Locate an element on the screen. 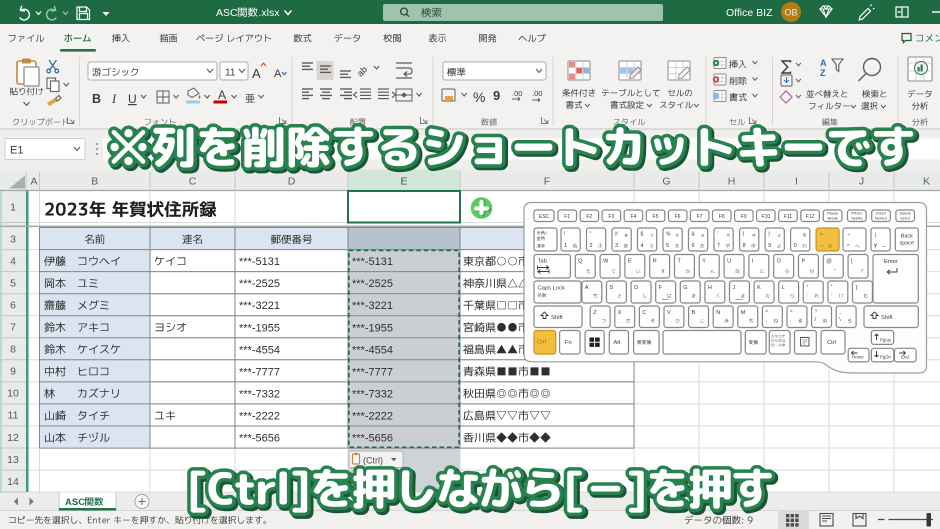 This screenshot has width=940, height=529. svg-text: space is located at coordinates (907, 244).